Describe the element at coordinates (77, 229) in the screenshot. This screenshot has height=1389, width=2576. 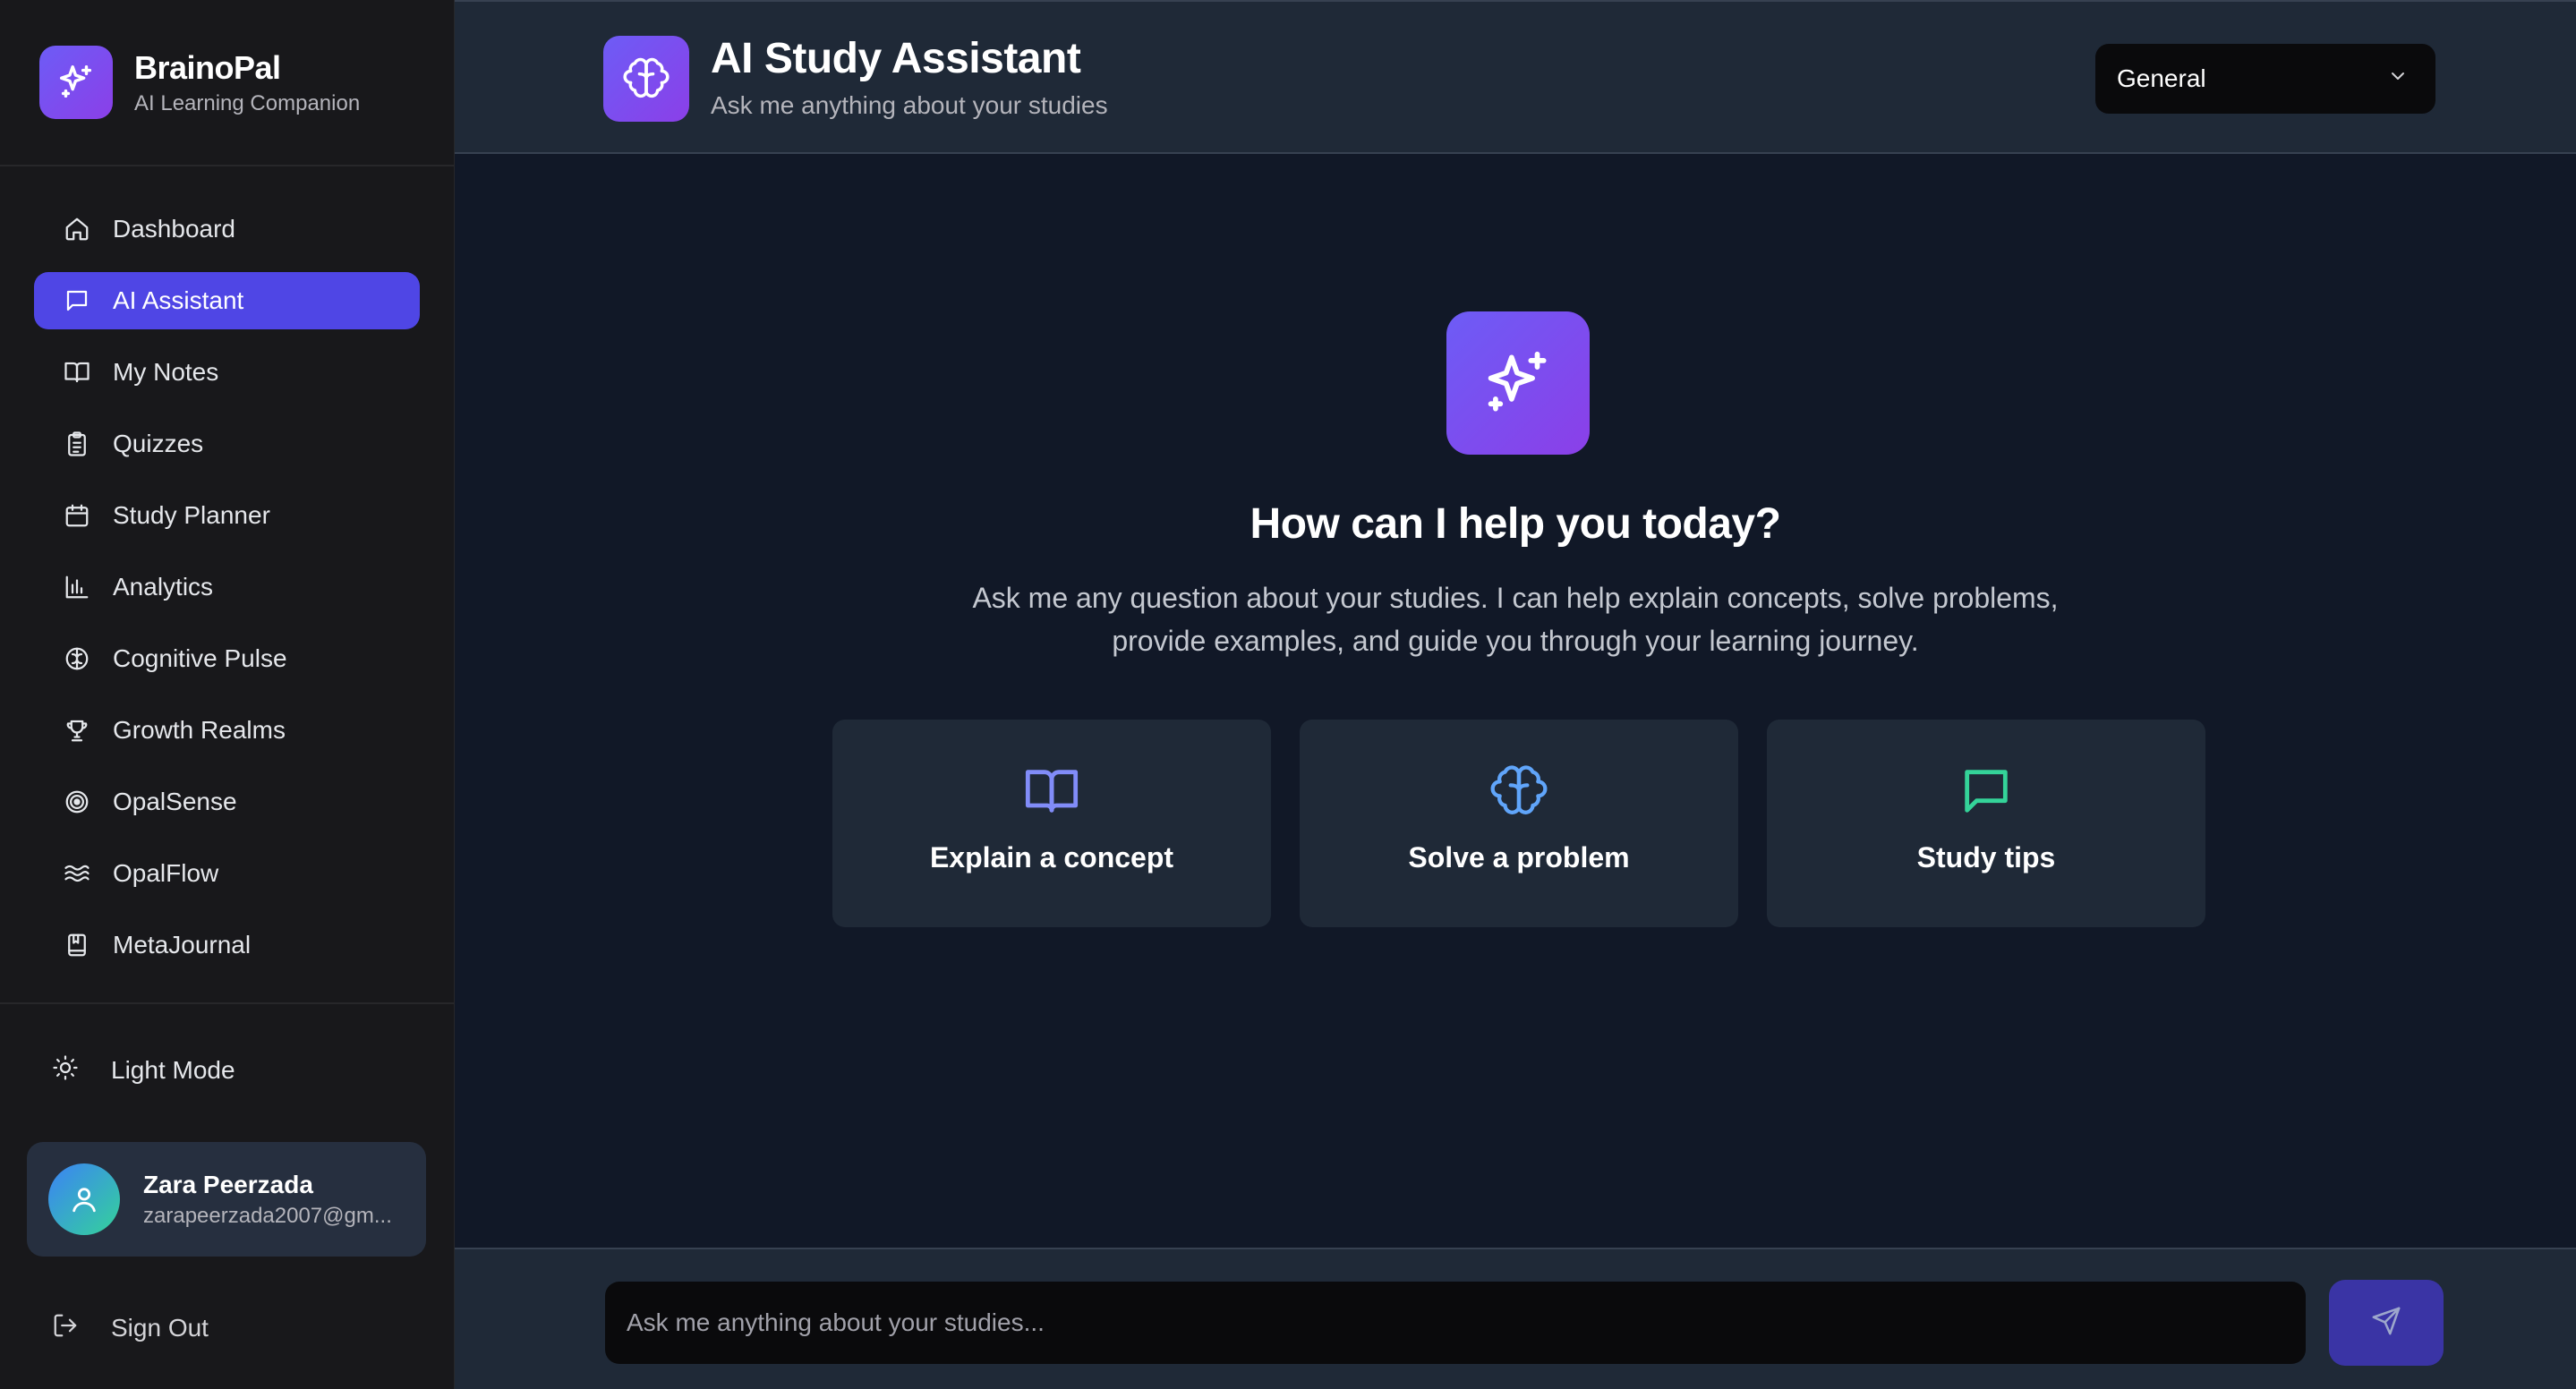
I see `home-icon` at that location.